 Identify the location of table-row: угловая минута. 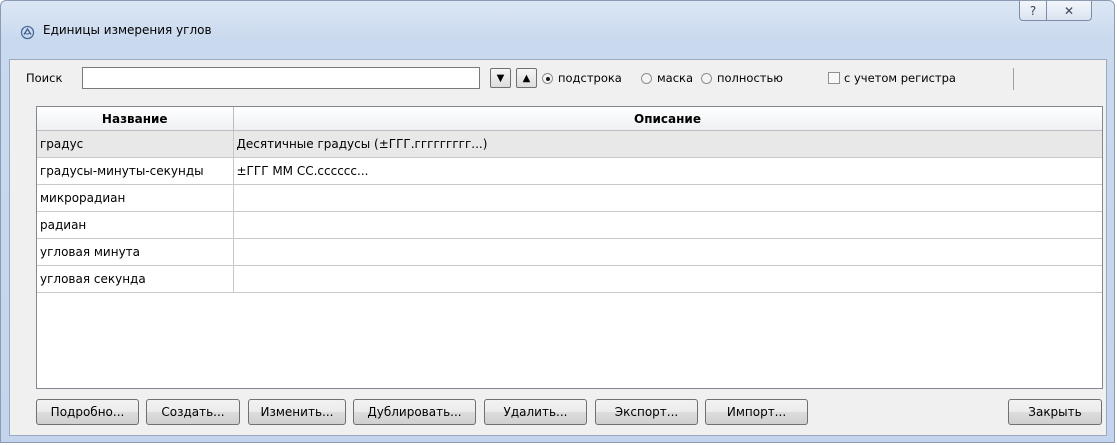
(569, 252).